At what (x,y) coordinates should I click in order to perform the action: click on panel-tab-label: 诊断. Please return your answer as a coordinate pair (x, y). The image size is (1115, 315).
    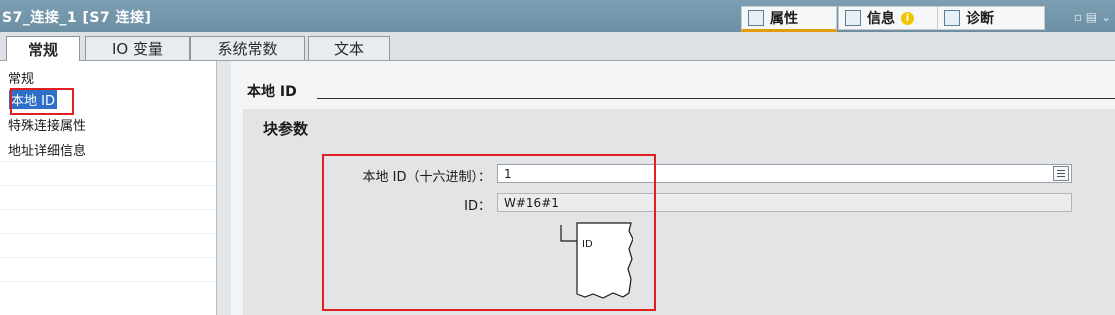
    Looking at the image, I should click on (980, 19).